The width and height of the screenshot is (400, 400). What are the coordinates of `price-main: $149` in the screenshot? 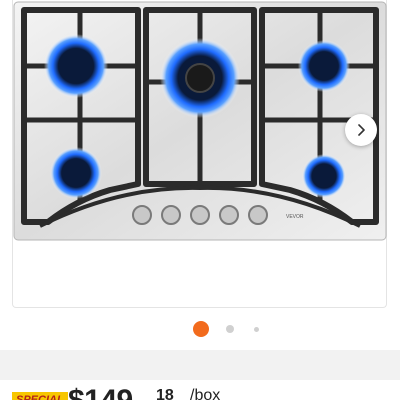 It's located at (100, 393).